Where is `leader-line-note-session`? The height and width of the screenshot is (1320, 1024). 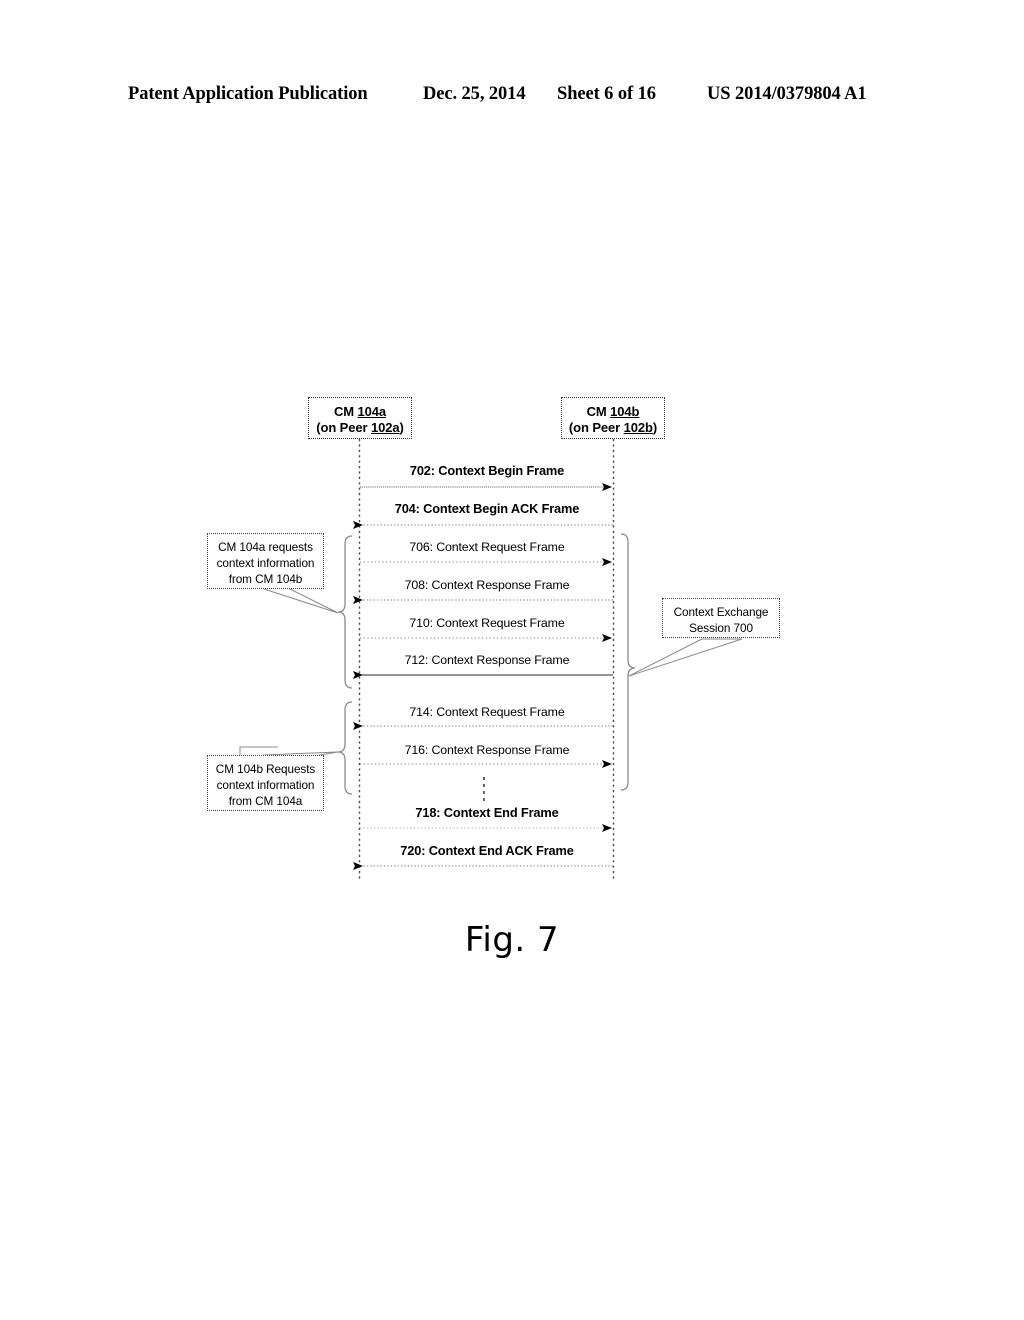 leader-line-note-session is located at coordinates (685, 657).